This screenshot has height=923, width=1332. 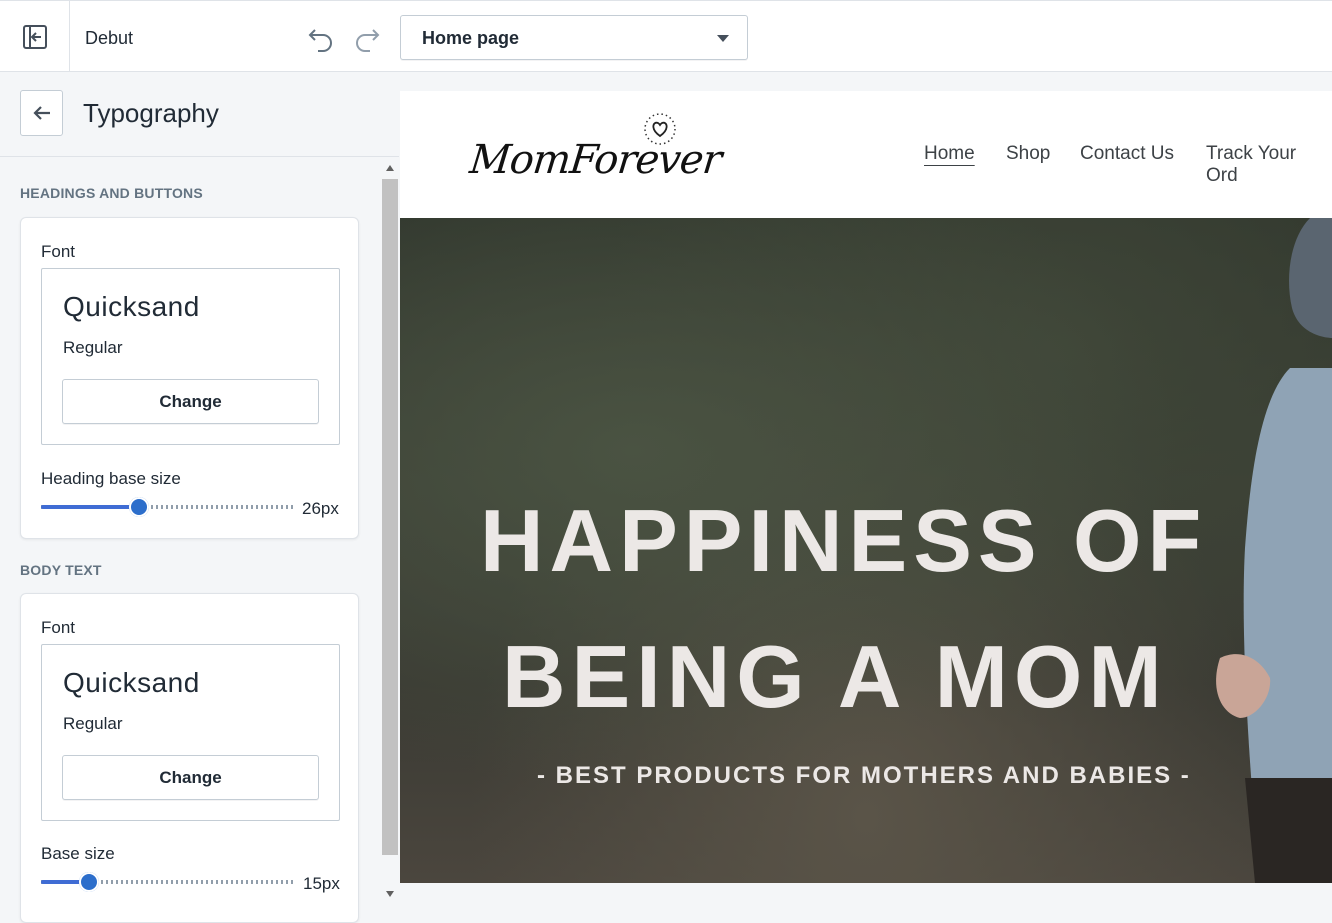 What do you see at coordinates (949, 154) in the screenshot?
I see `nav-home: Home` at bounding box center [949, 154].